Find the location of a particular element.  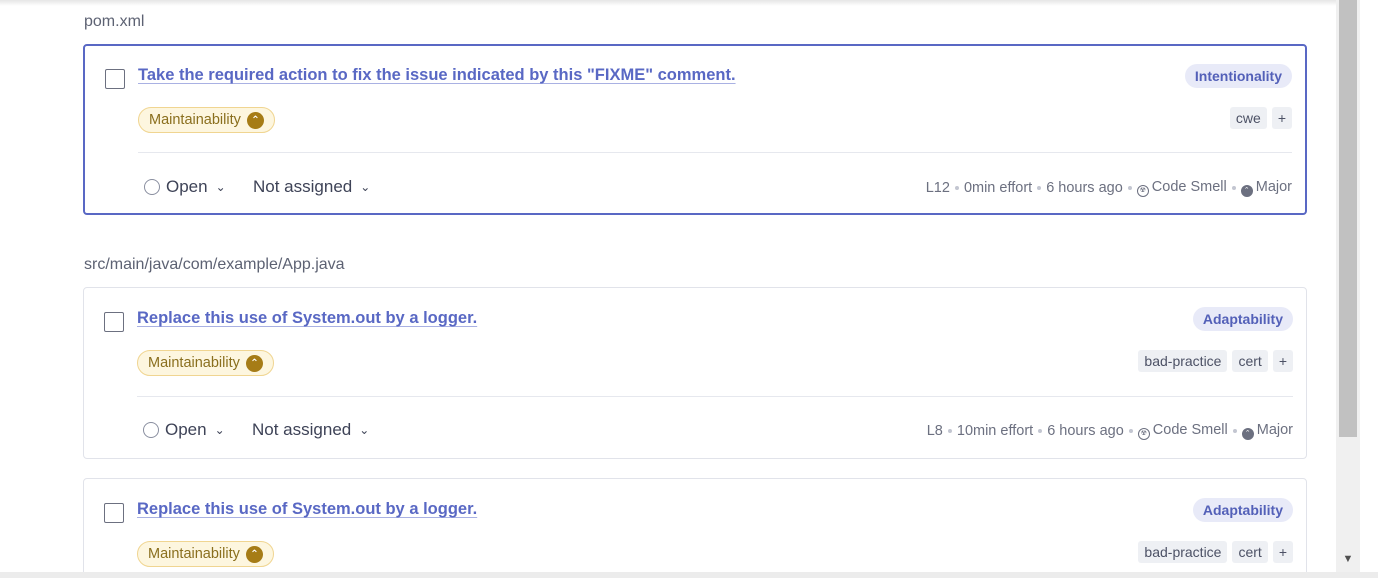

bottom-edge is located at coordinates (689, 575).